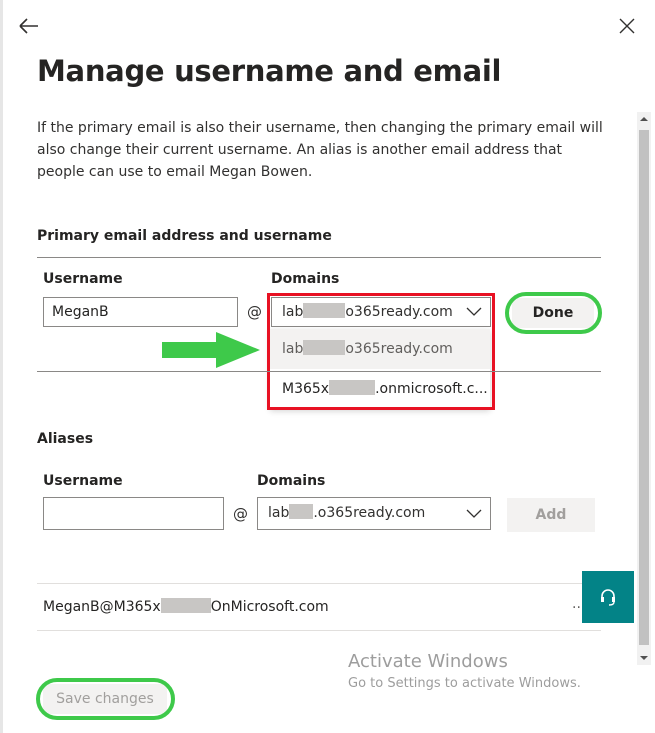 The width and height of the screenshot is (655, 733). Describe the element at coordinates (644, 658) in the screenshot. I see `scroll-down-icon` at that location.